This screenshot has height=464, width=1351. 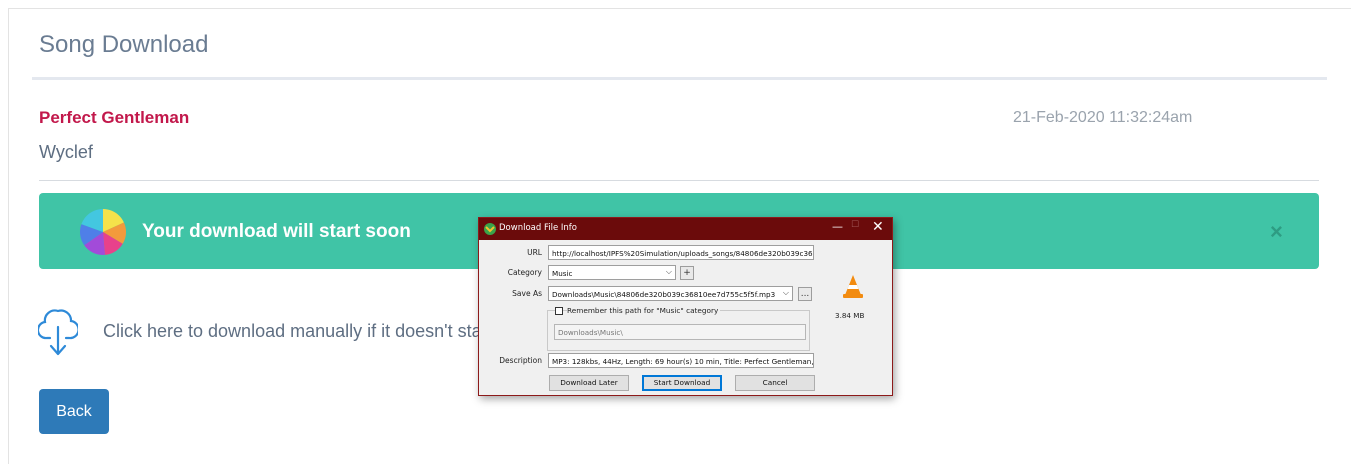 I want to click on alert-close-icon: ×, so click(x=1276, y=232).